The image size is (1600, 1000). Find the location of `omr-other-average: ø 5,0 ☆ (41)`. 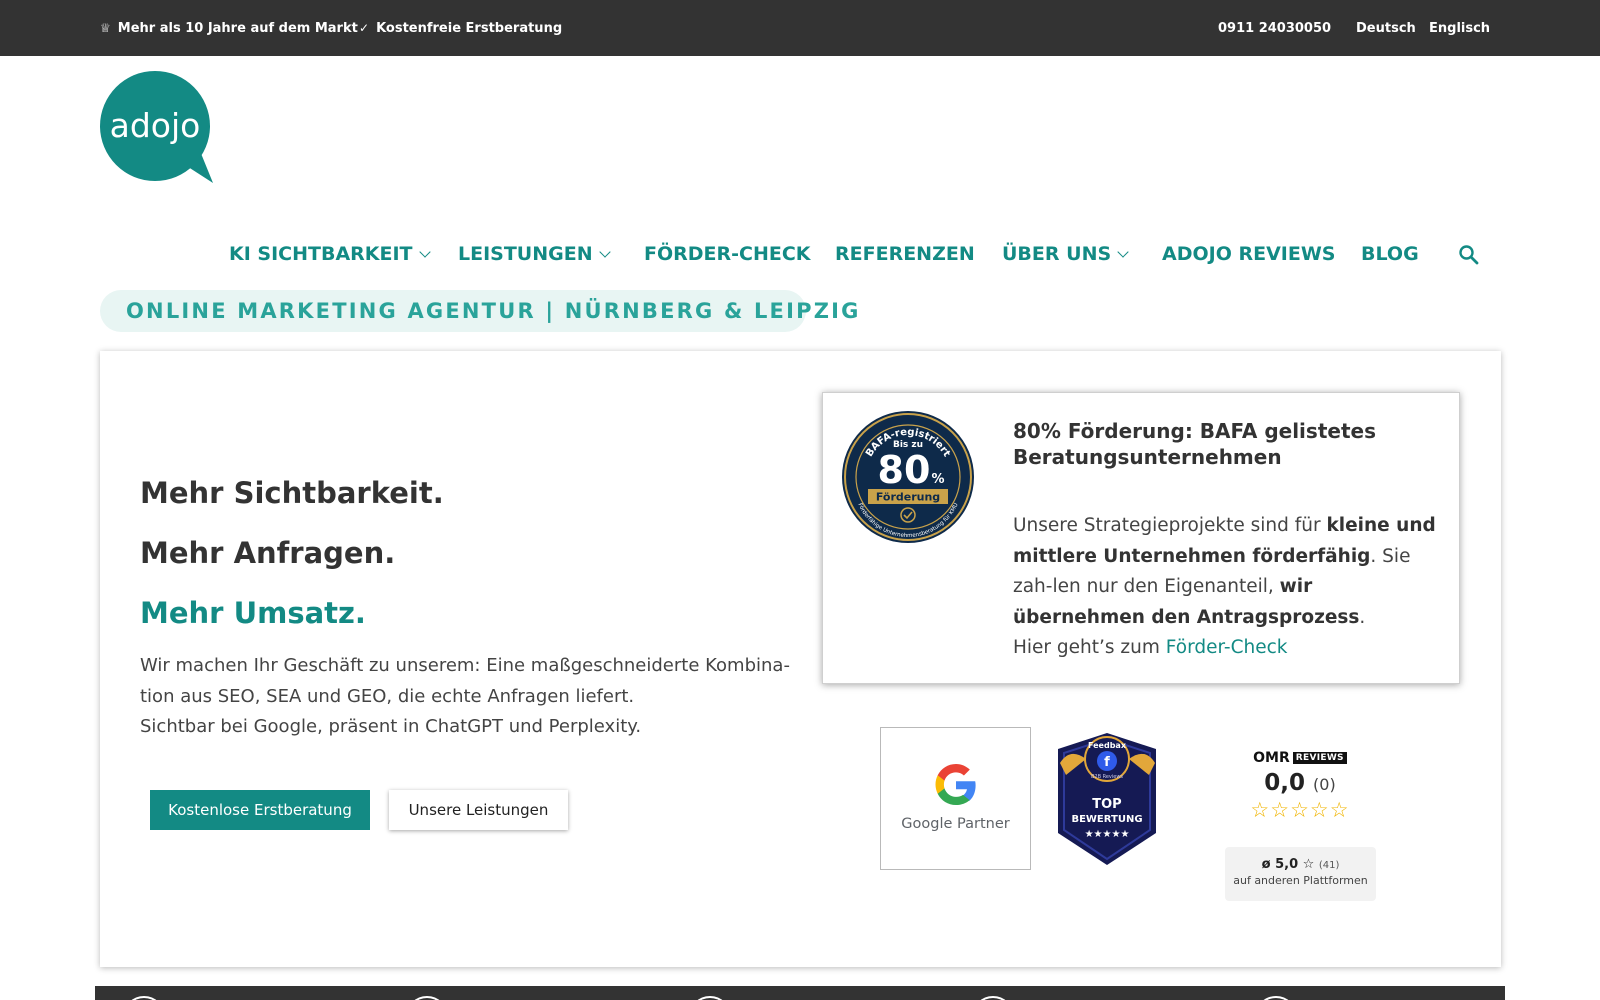

omr-other-average: ø 5,0 ☆ (41) is located at coordinates (1300, 864).